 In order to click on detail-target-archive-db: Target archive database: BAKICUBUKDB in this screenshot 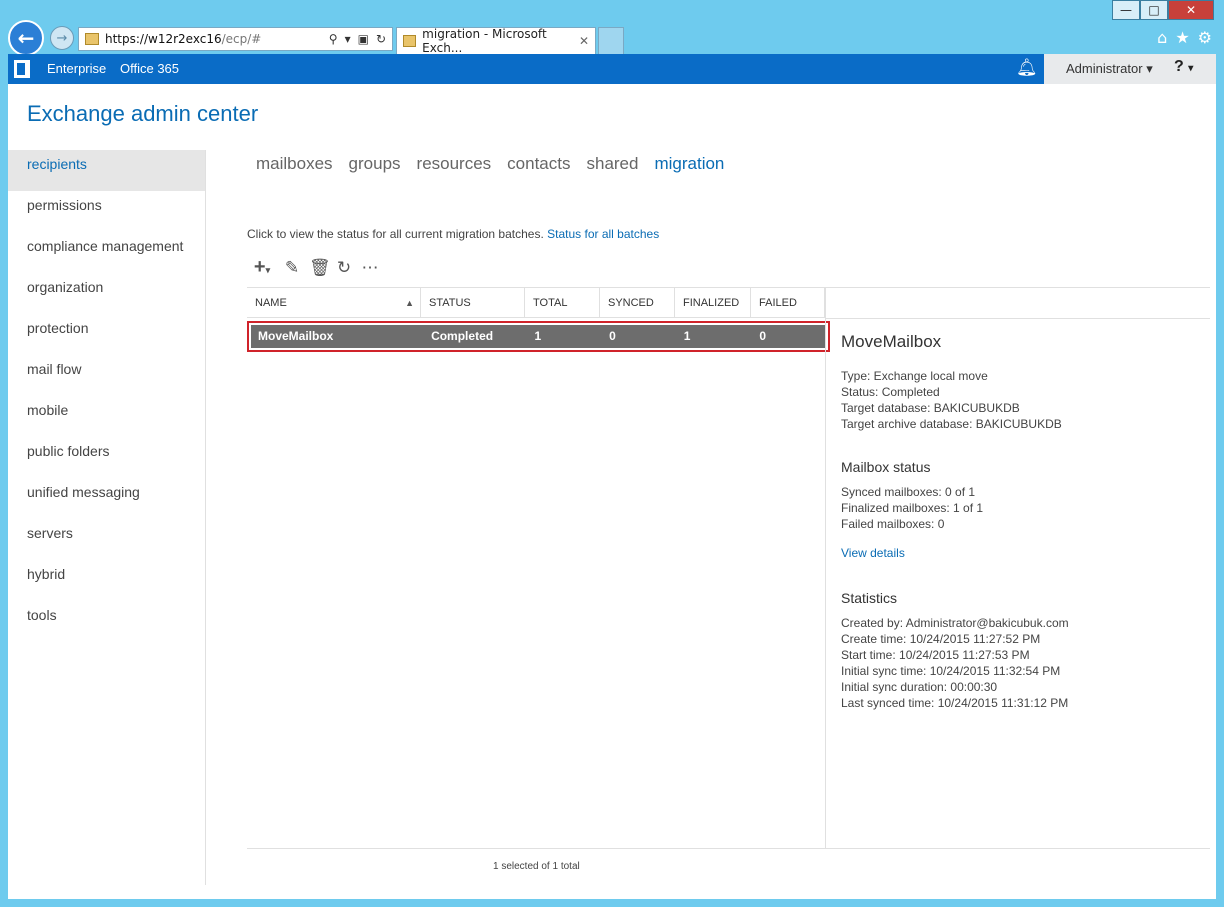, I will do `click(951, 424)`.